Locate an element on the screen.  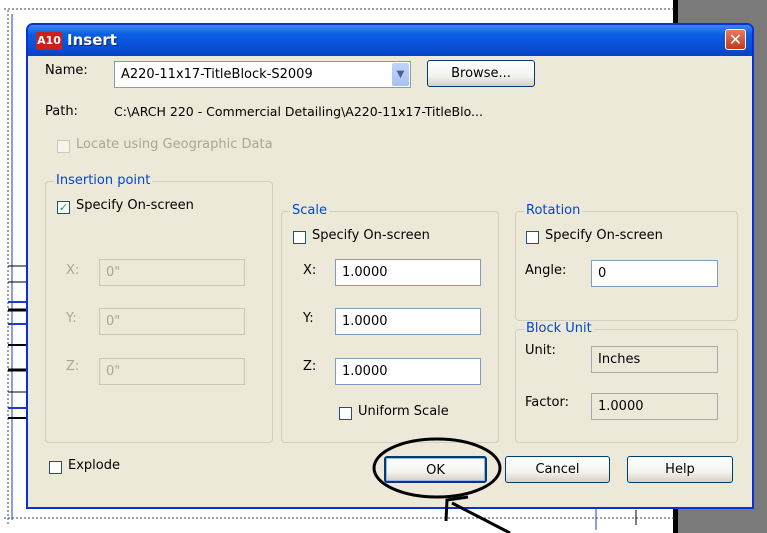
rotation-specify-label: Specify On-screen is located at coordinates (604, 235).